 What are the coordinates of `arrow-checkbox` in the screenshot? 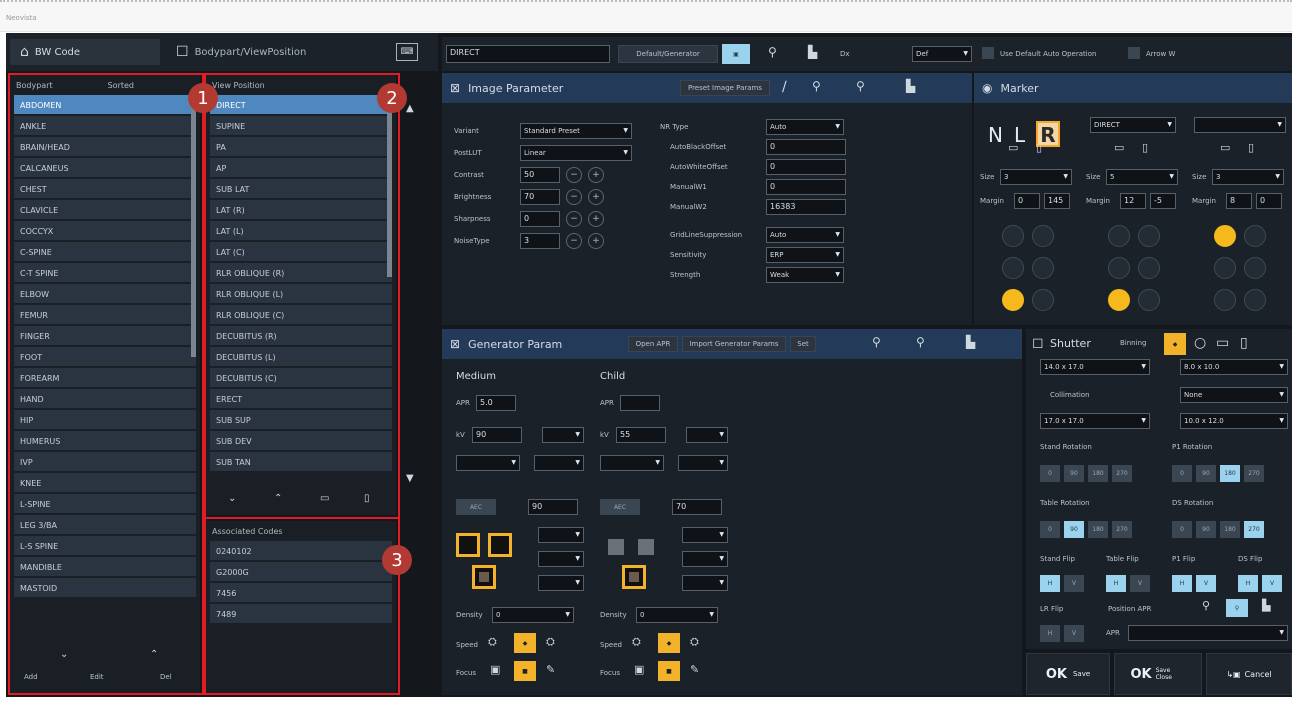 It's located at (1134, 53).